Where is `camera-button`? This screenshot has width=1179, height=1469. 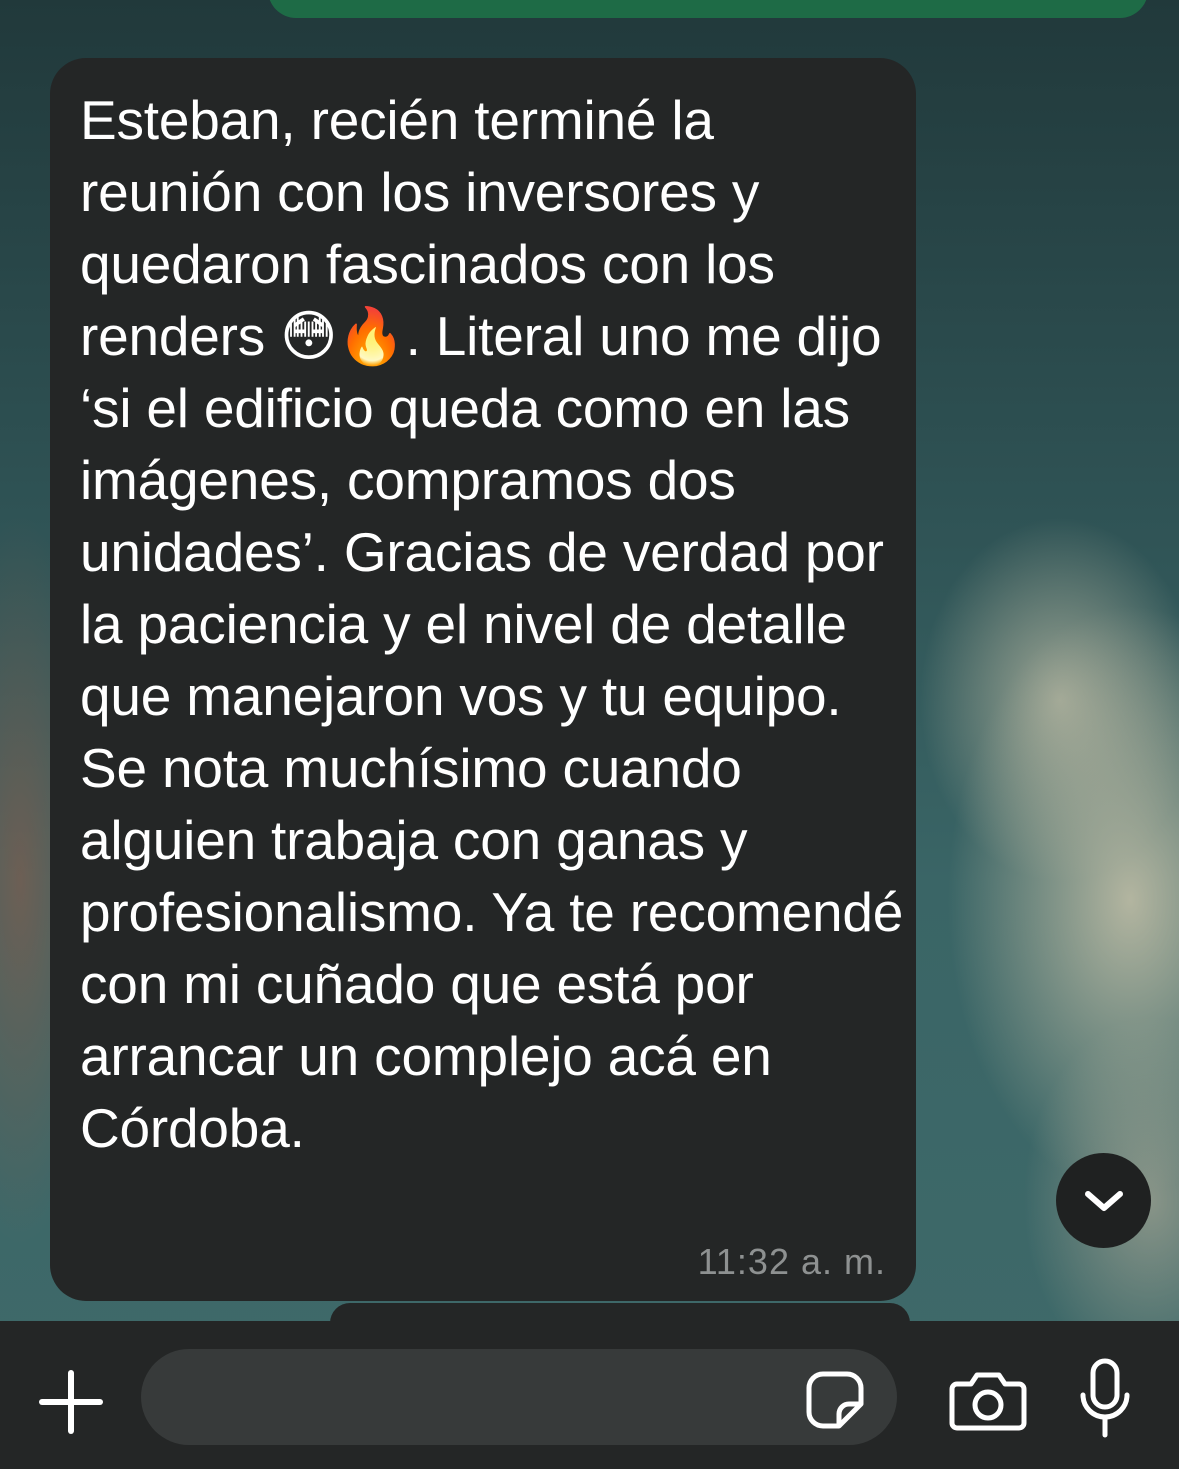
camera-button is located at coordinates (988, 1400).